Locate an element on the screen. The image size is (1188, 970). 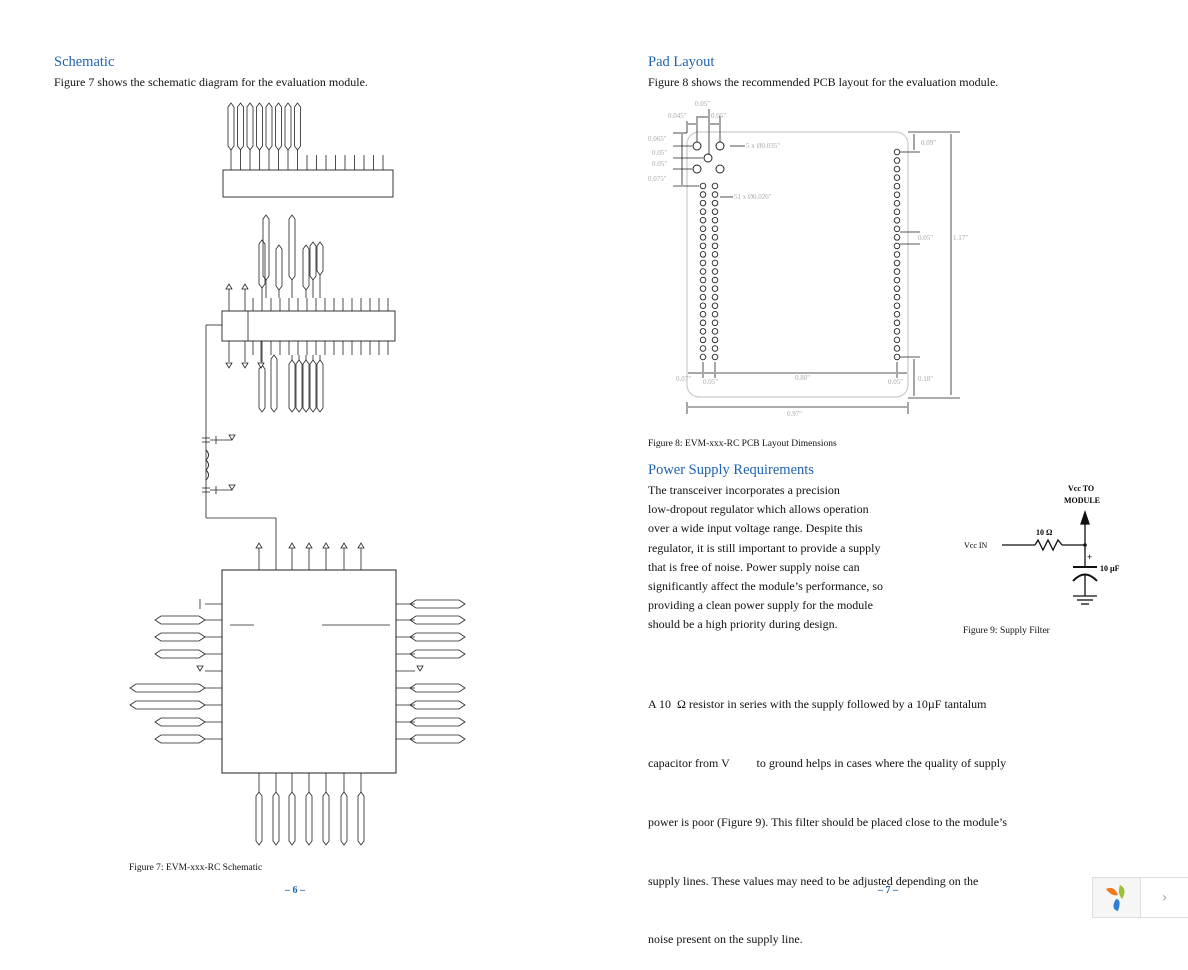
module-label: MODULE is located at coordinates (1082, 500).